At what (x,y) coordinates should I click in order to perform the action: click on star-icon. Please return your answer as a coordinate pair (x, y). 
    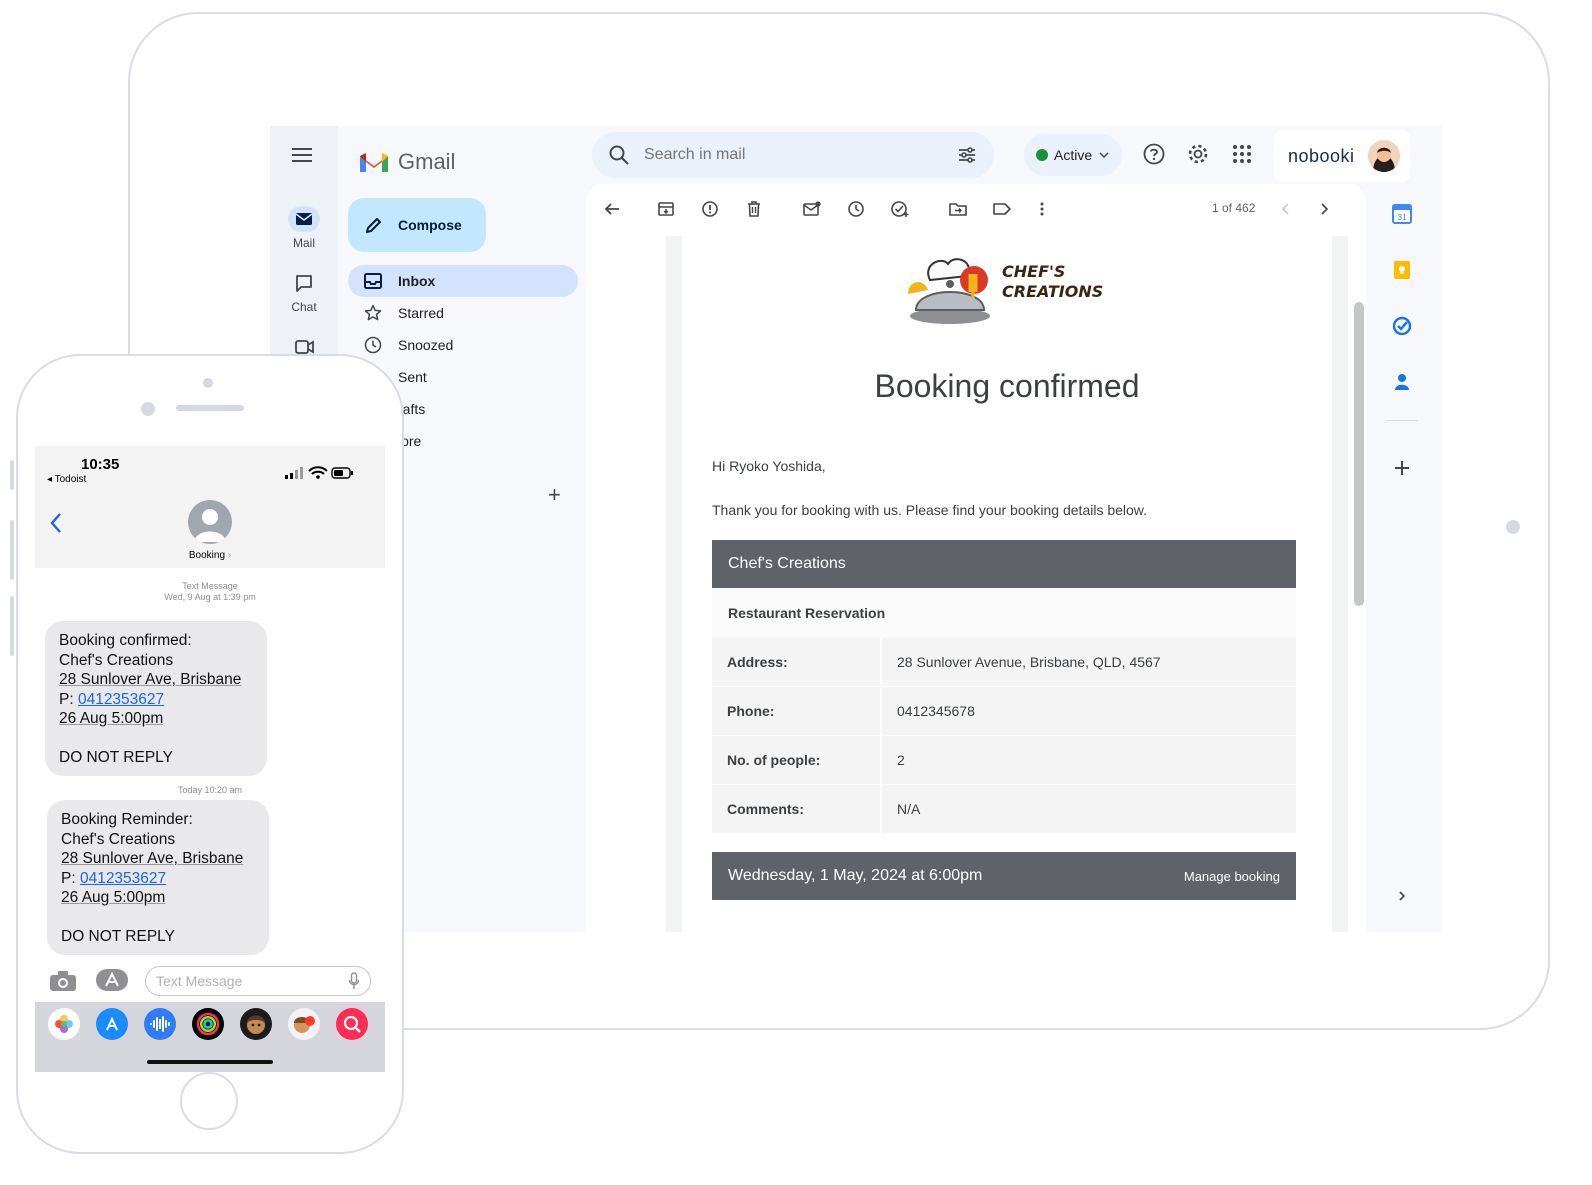
    Looking at the image, I should click on (373, 312).